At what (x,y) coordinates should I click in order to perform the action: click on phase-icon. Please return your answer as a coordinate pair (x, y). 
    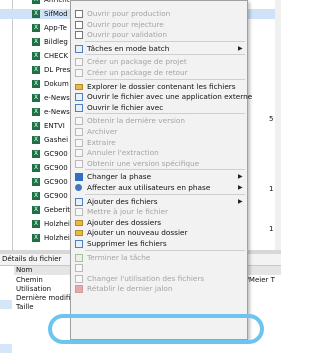
    Looking at the image, I should click on (79, 177).